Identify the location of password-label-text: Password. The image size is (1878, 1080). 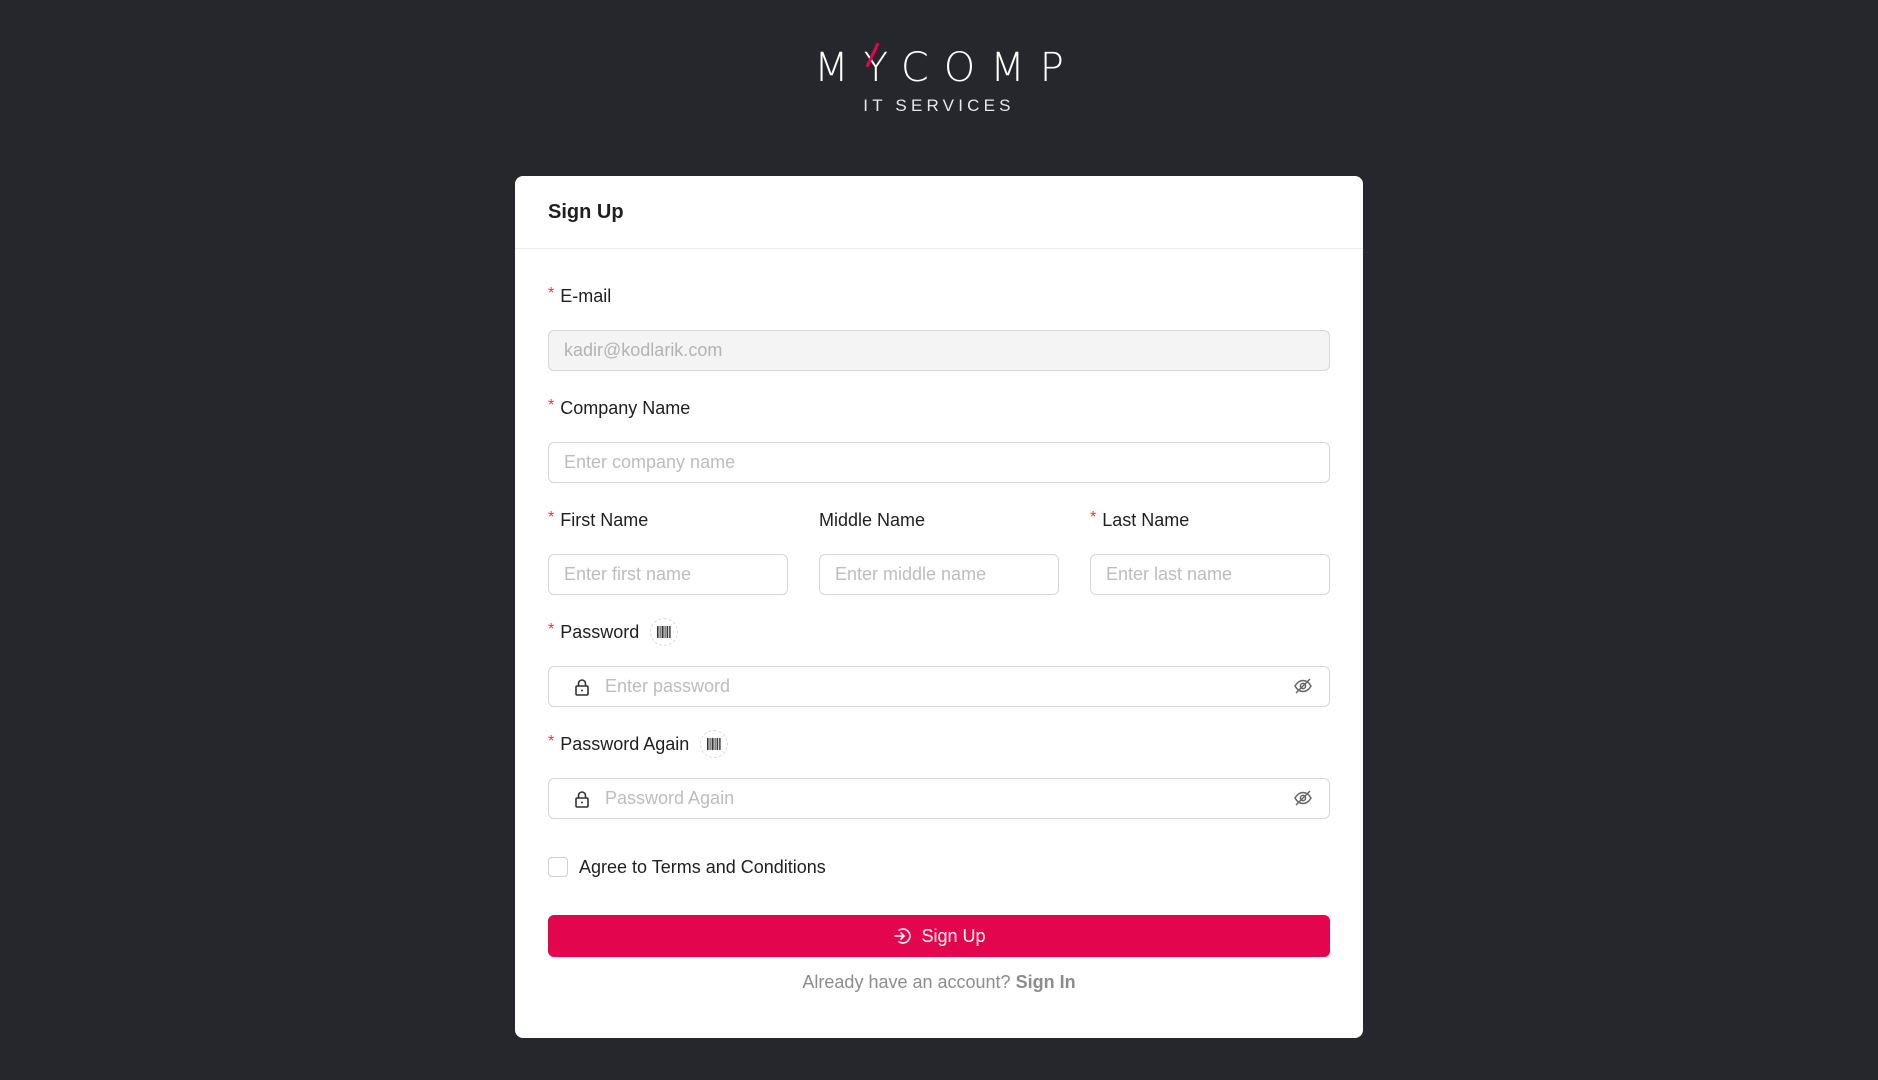
(600, 632).